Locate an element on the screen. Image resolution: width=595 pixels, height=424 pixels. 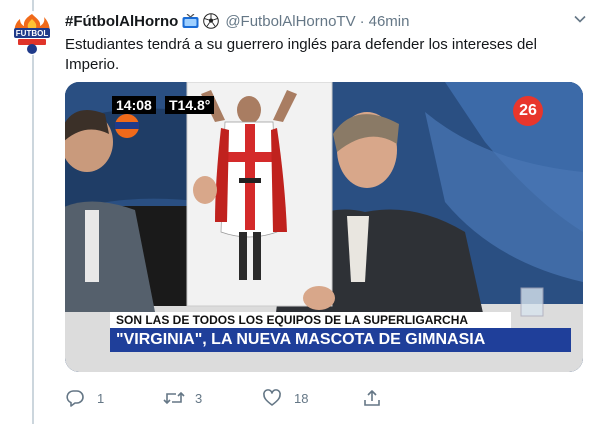
lower-third-title: "VIRGINIA", LA NUEVA MASCOTA DE GIMNASIA is located at coordinates (340, 340).